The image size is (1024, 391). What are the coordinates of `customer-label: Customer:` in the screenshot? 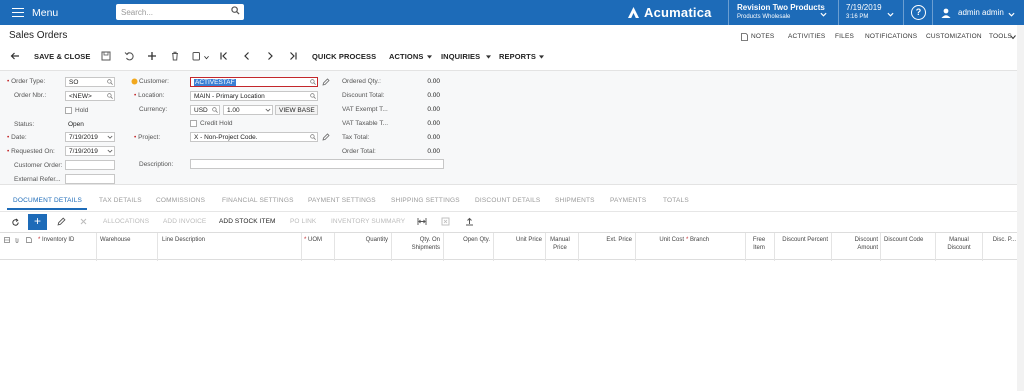 It's located at (154, 81).